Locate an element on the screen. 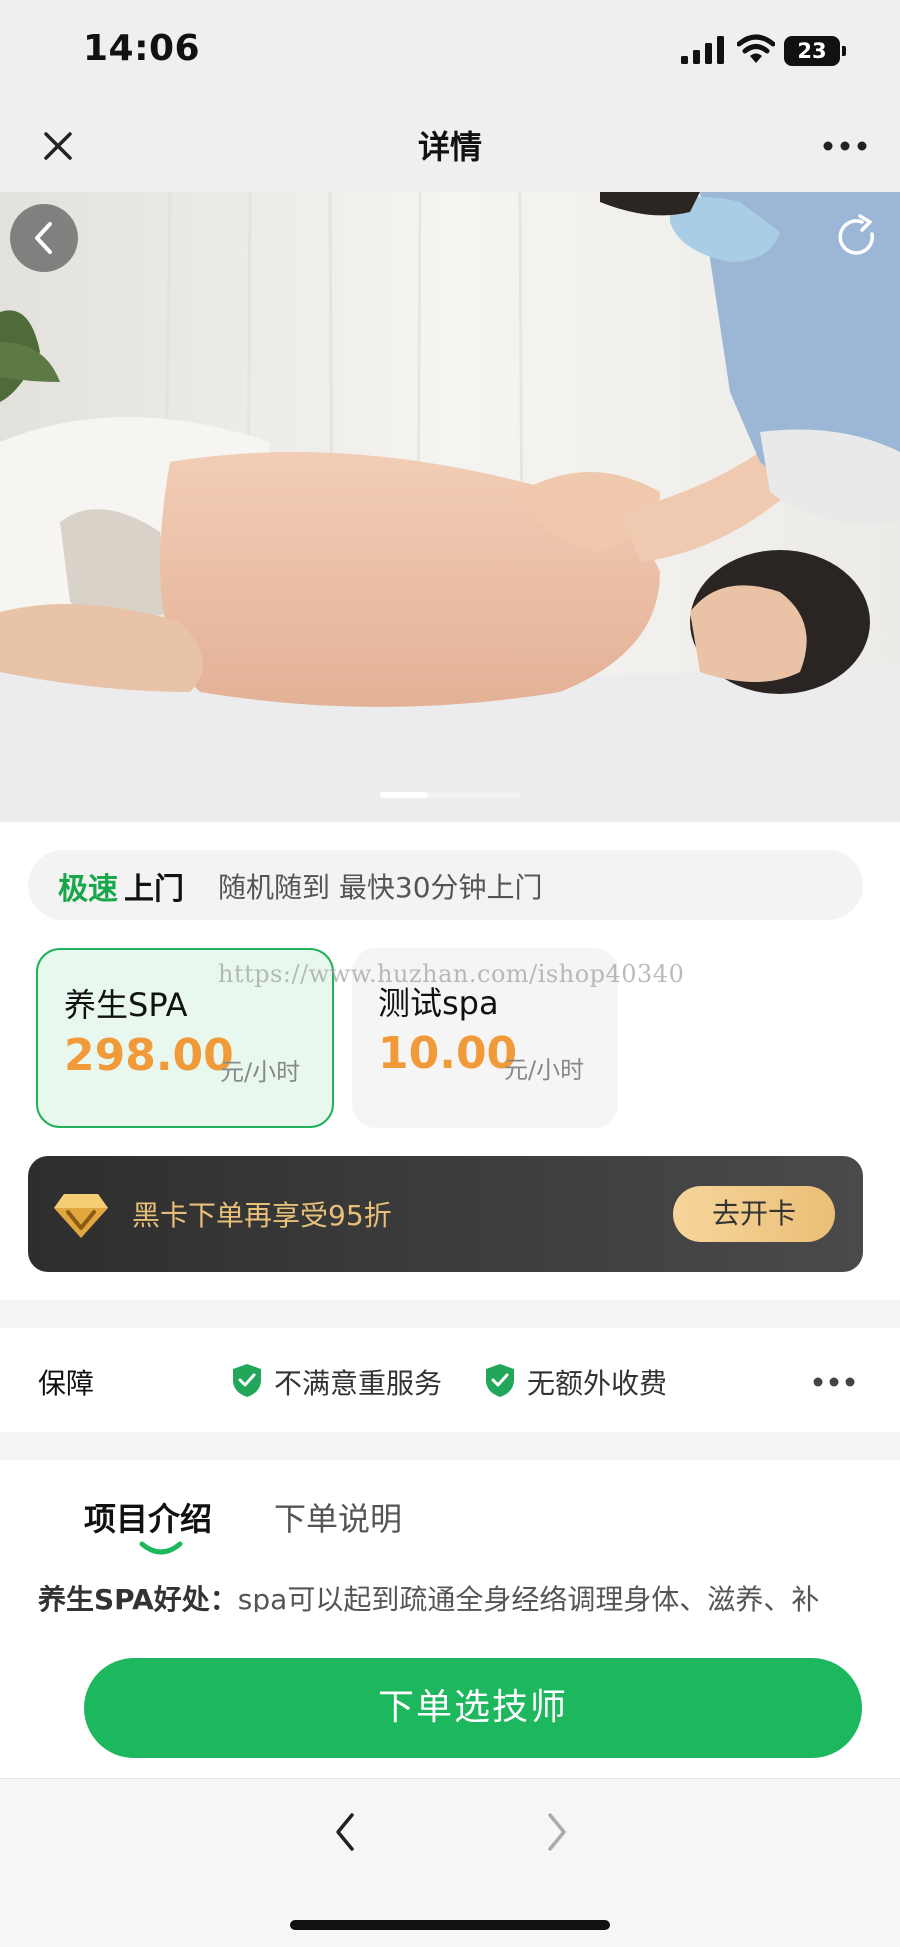 Image resolution: width=900 pixels, height=1947 pixels. intro-text: 养生SPA好处：spa可以起到疏通全身经络调理身体、滋养、补 is located at coordinates (453, 1595).